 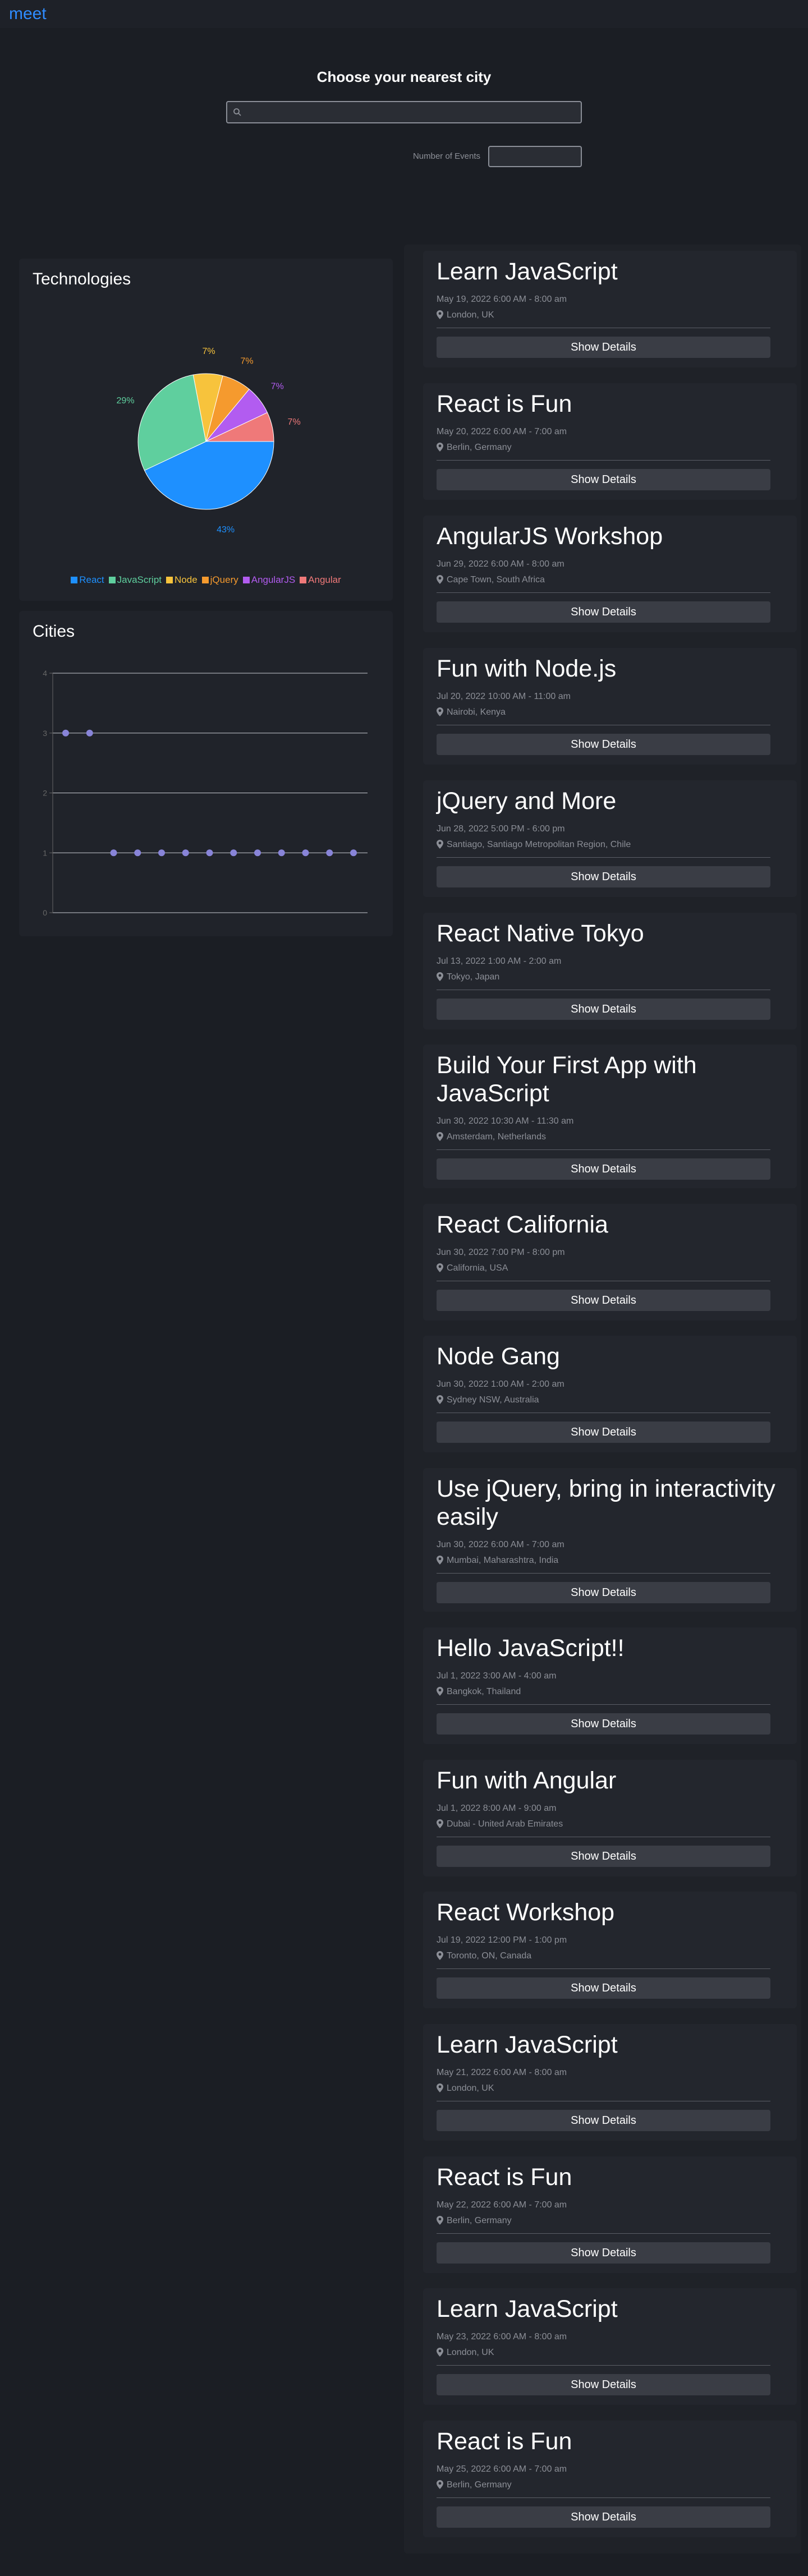 What do you see at coordinates (277, 386) in the screenshot?
I see `pie-label-angularjs: 7%` at bounding box center [277, 386].